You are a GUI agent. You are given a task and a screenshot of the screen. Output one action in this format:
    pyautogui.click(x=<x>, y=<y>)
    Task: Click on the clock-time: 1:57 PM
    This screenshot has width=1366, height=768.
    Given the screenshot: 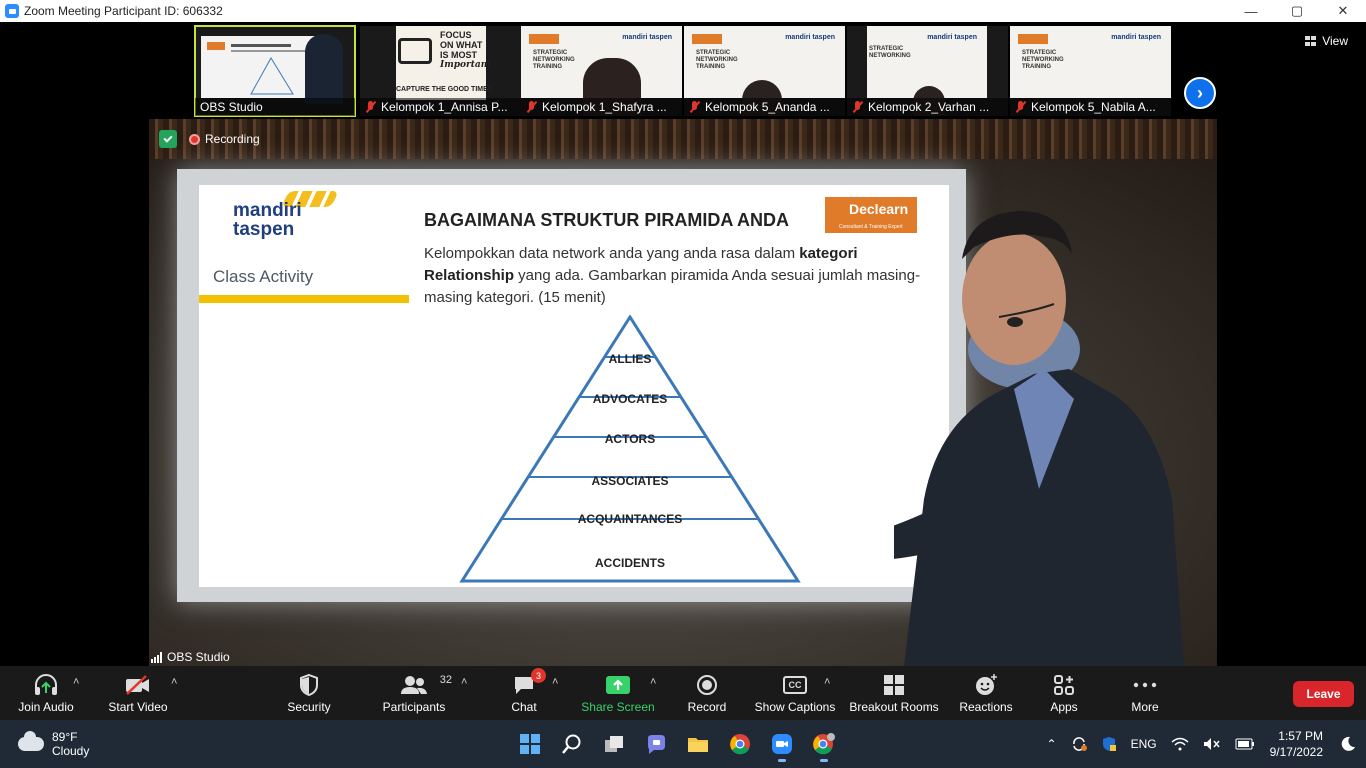 What is the action you would take?
    pyautogui.click(x=1300, y=736)
    